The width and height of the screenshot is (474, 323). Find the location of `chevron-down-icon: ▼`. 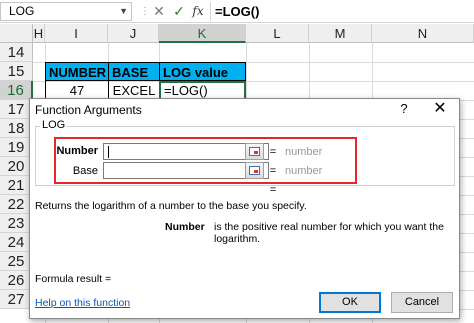

chevron-down-icon: ▼ is located at coordinates (123, 11).